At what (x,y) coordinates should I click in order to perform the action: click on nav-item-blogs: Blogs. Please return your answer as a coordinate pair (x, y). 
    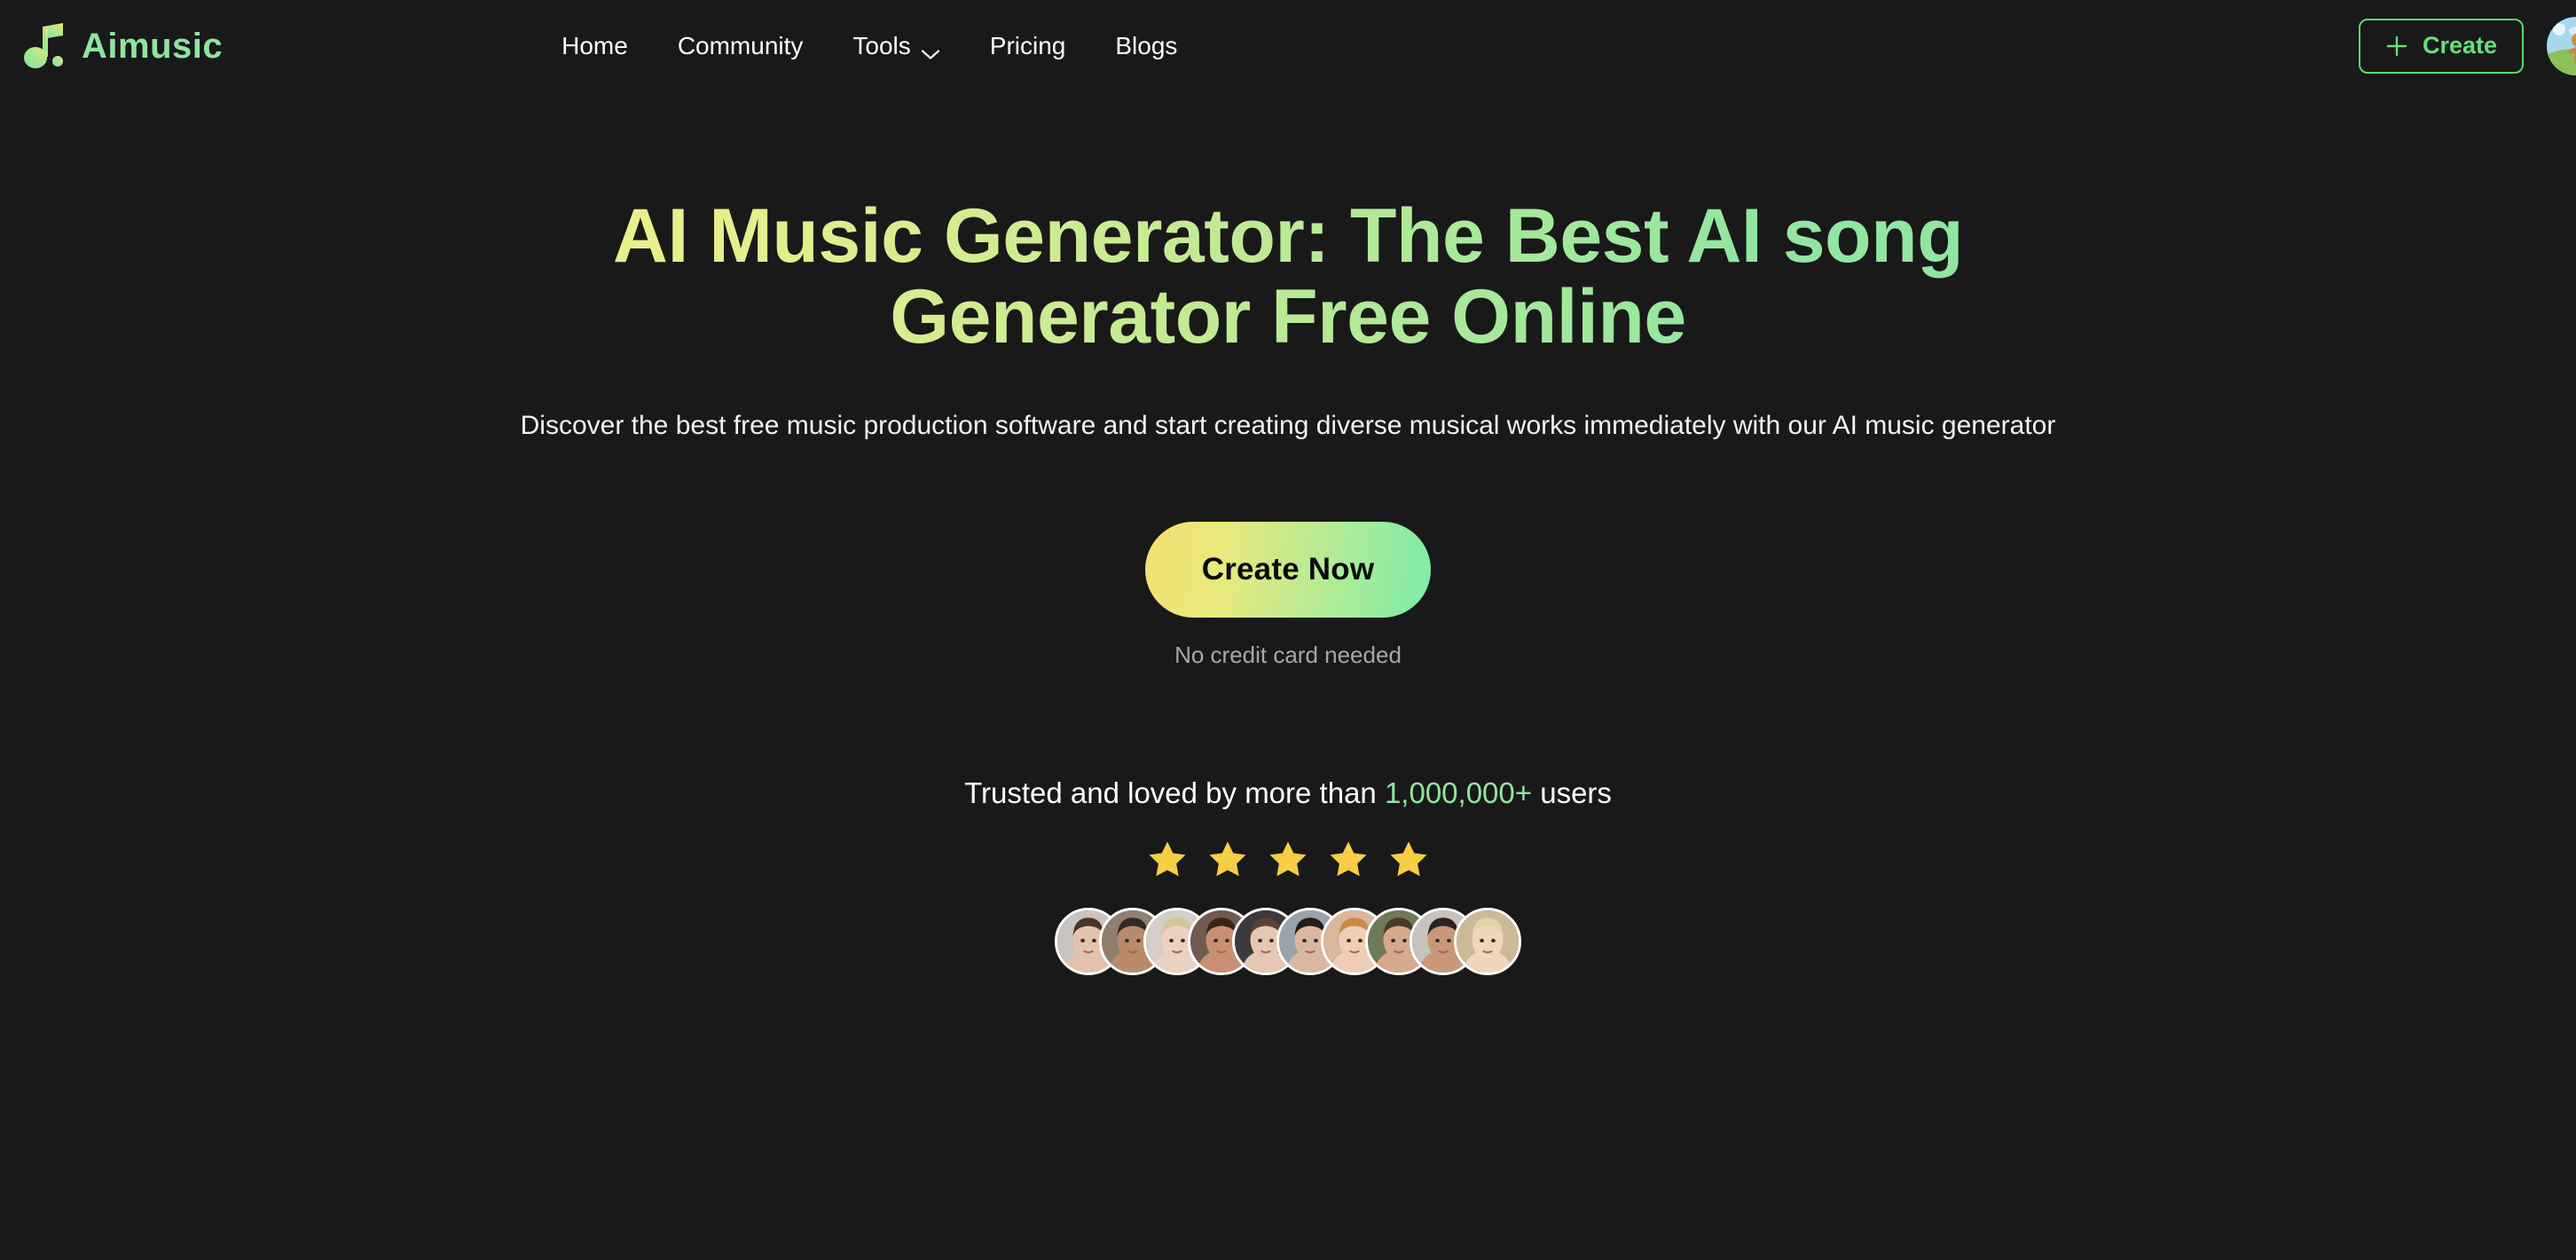
    Looking at the image, I should click on (1146, 46).